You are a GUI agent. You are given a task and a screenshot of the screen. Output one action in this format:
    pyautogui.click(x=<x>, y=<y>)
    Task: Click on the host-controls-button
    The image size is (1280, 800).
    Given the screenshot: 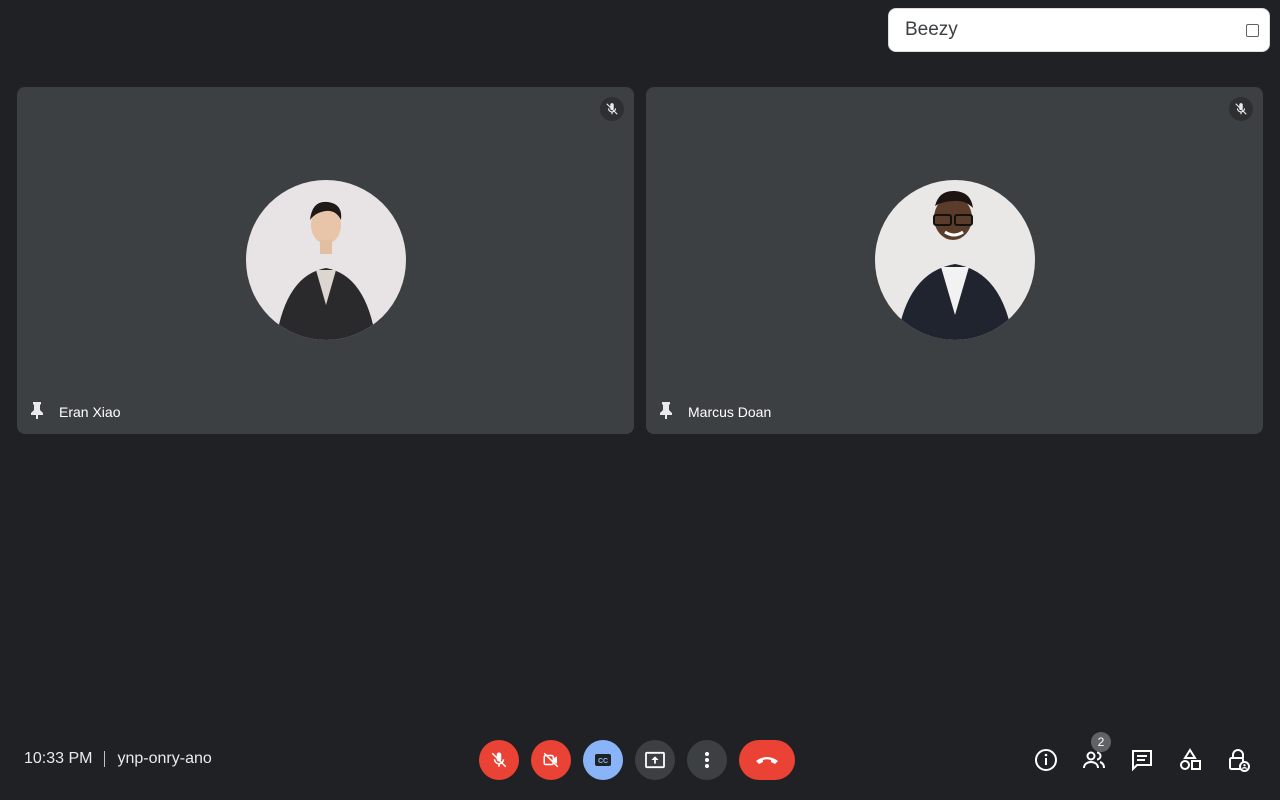 What is the action you would take?
    pyautogui.click(x=1238, y=760)
    